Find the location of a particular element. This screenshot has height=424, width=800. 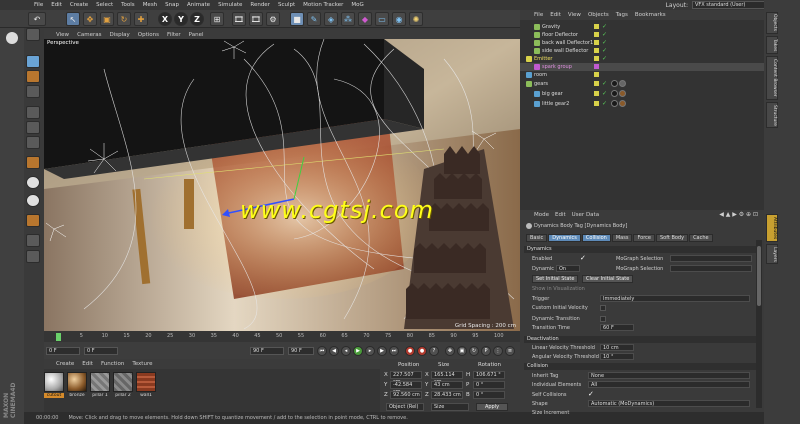

keyframe-selection-icon: ? is located at coordinates (434, 351).